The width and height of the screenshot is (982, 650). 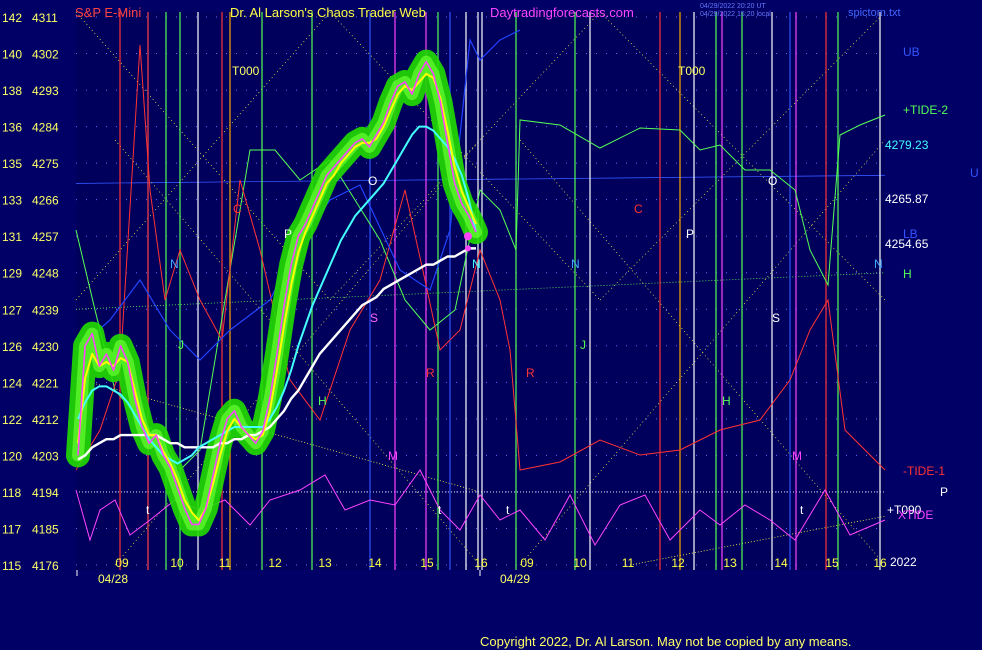 I want to click on y-index-label: 120, so click(x=12, y=456).